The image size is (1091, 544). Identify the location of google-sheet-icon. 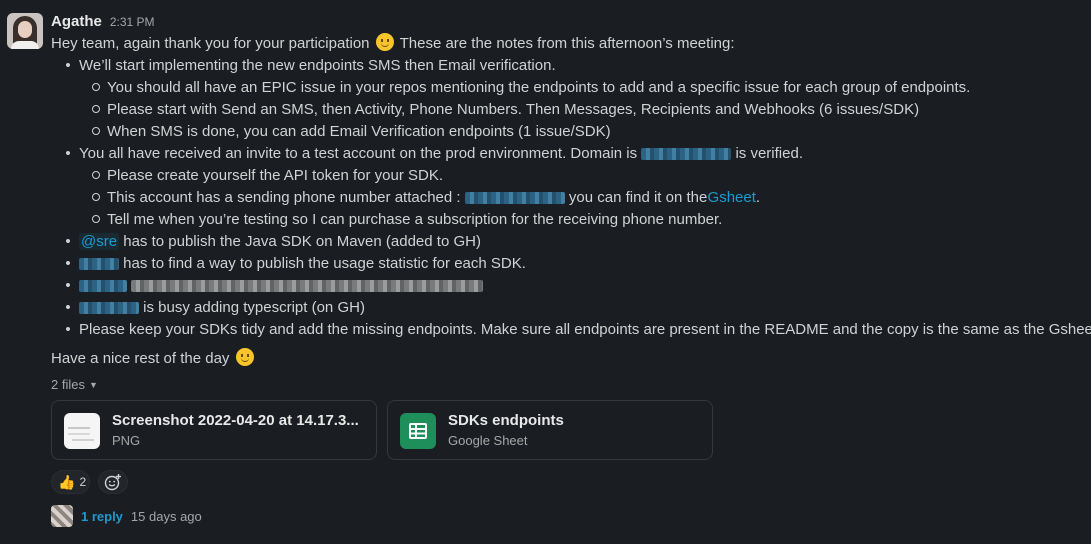
(418, 431).